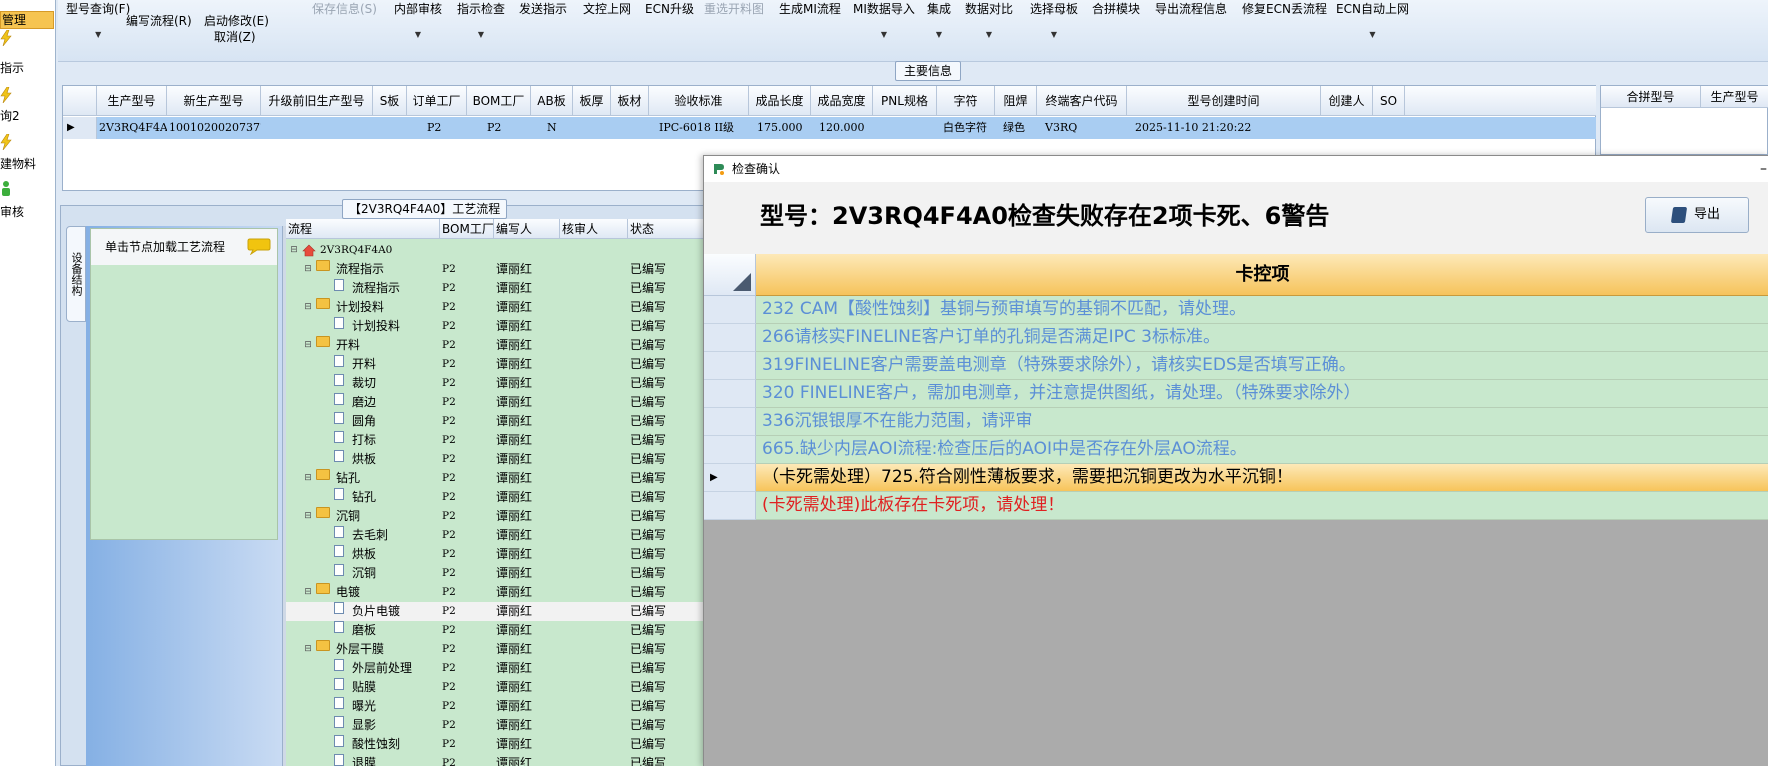  I want to click on column-header: 合拼型号, so click(1651, 97).